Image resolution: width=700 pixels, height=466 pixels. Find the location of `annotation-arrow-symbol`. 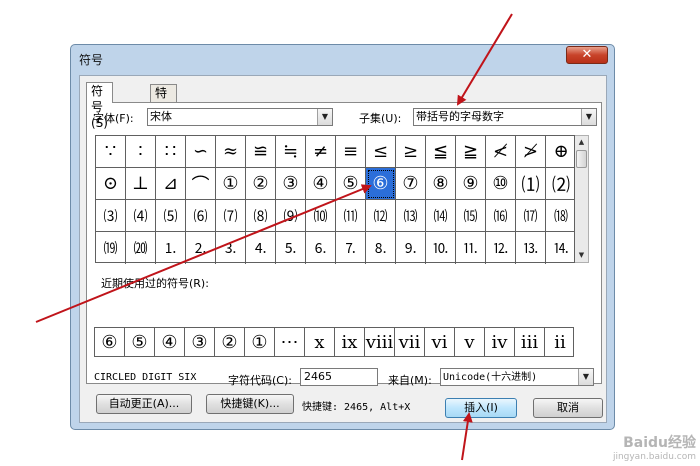

annotation-arrow-symbol is located at coordinates (203, 253).